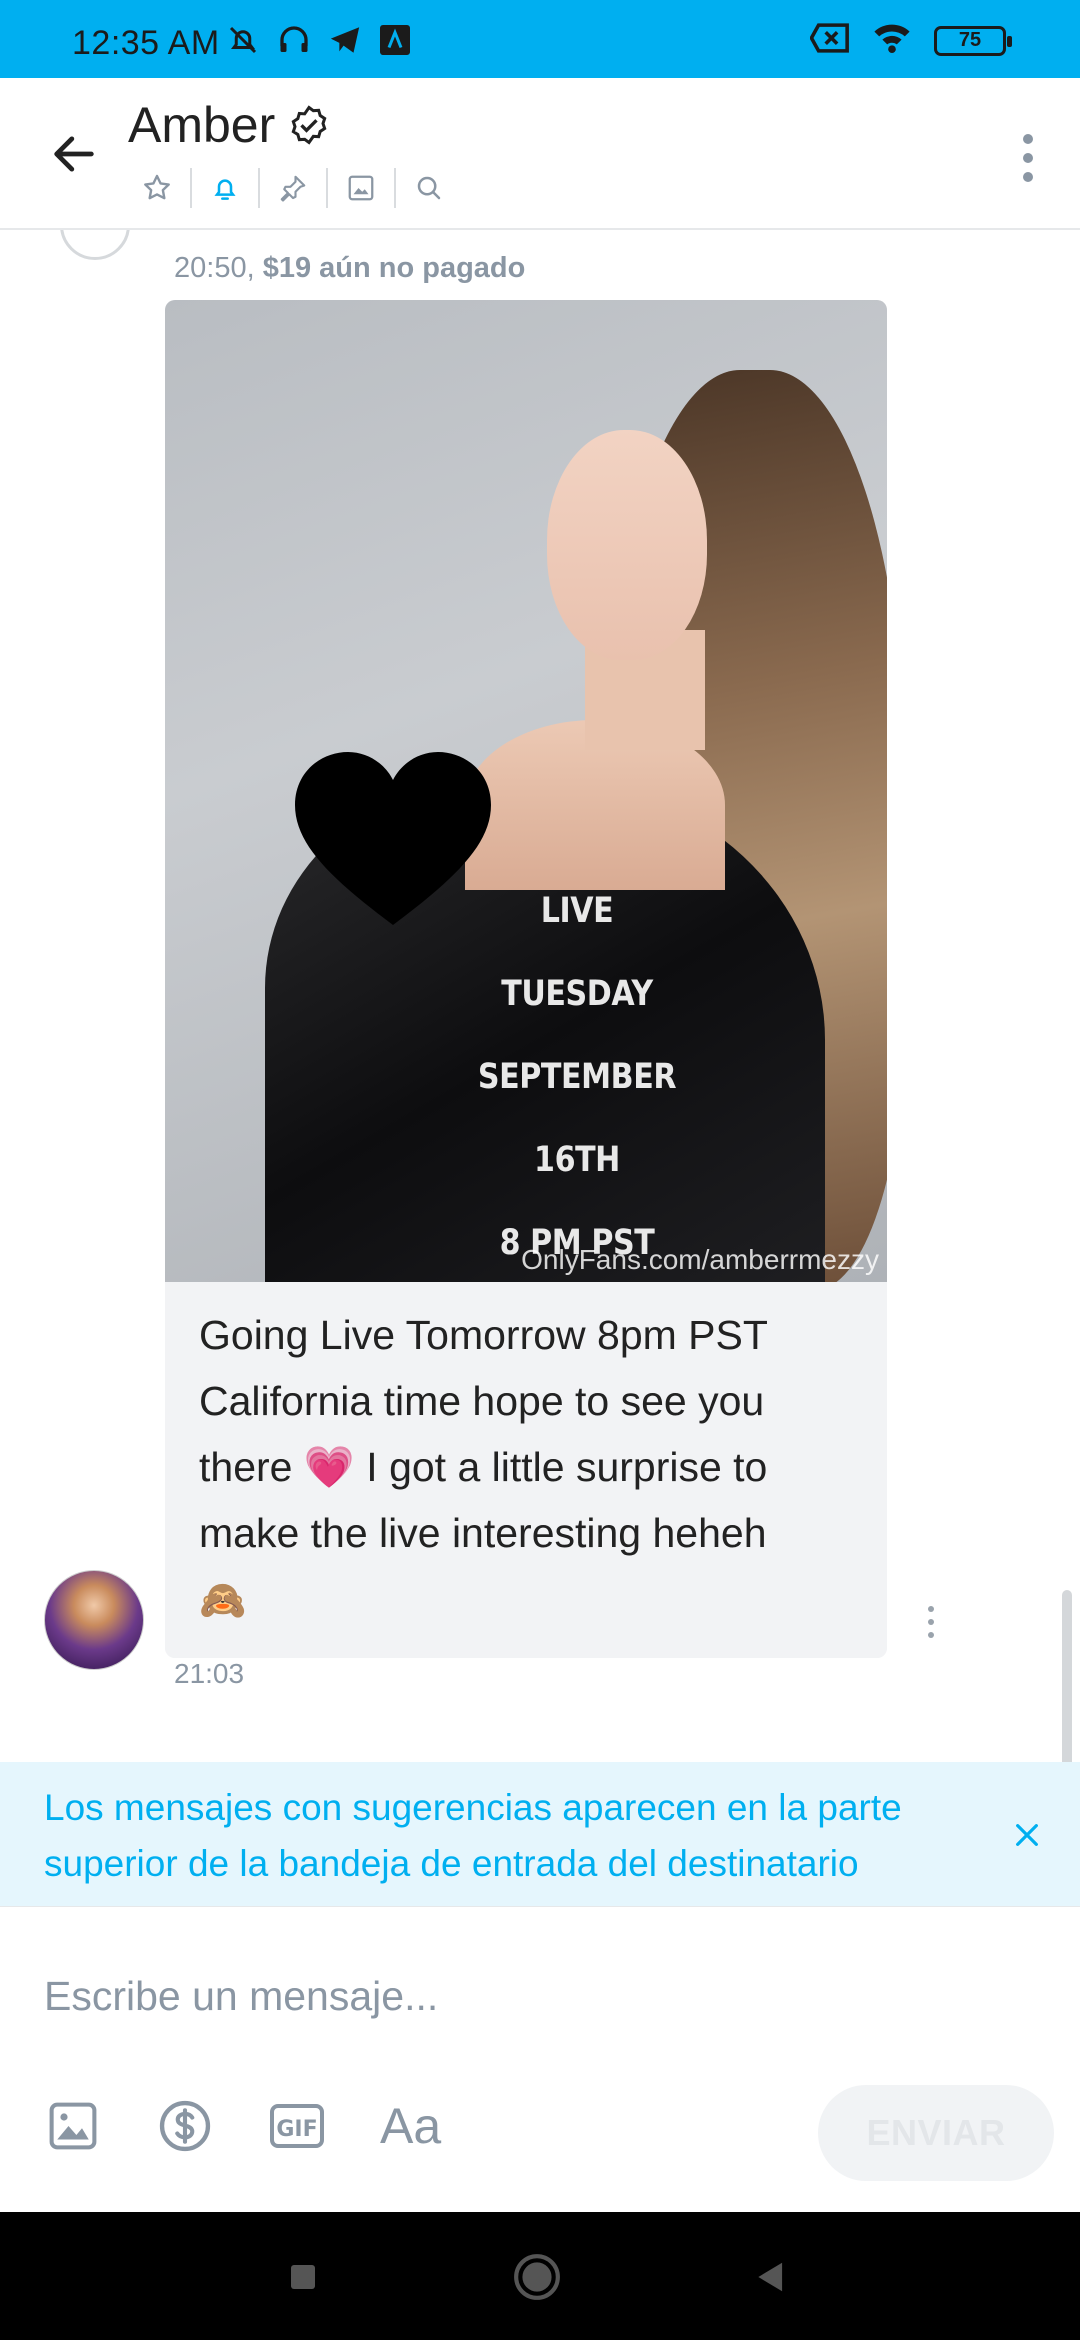 This screenshot has width=1080, height=2340. What do you see at coordinates (410, 2126) in the screenshot?
I see `text-format-button: Aa` at bounding box center [410, 2126].